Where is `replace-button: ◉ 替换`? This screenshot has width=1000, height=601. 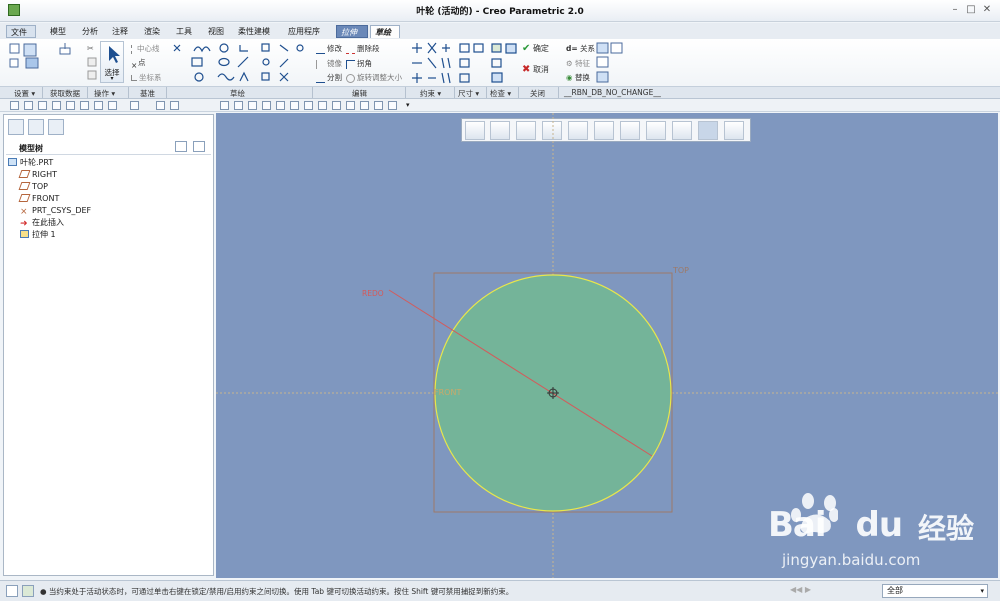 replace-button: ◉ 替换 is located at coordinates (578, 77).